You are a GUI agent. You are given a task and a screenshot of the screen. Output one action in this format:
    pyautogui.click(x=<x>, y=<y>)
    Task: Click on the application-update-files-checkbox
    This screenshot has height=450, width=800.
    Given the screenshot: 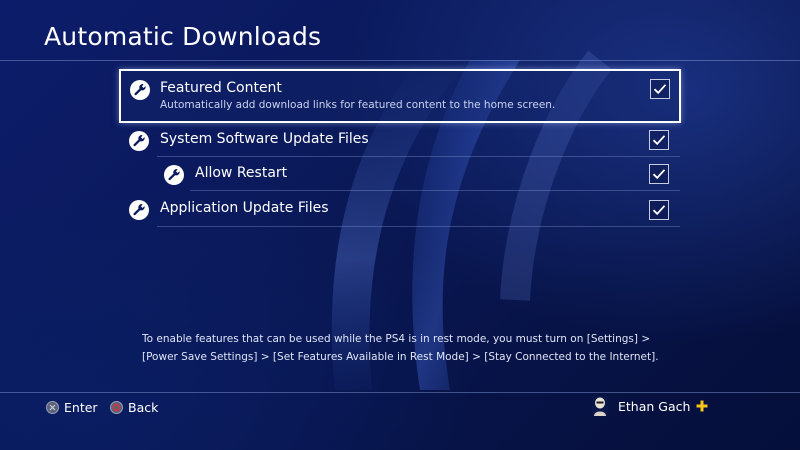 What is the action you would take?
    pyautogui.click(x=659, y=210)
    